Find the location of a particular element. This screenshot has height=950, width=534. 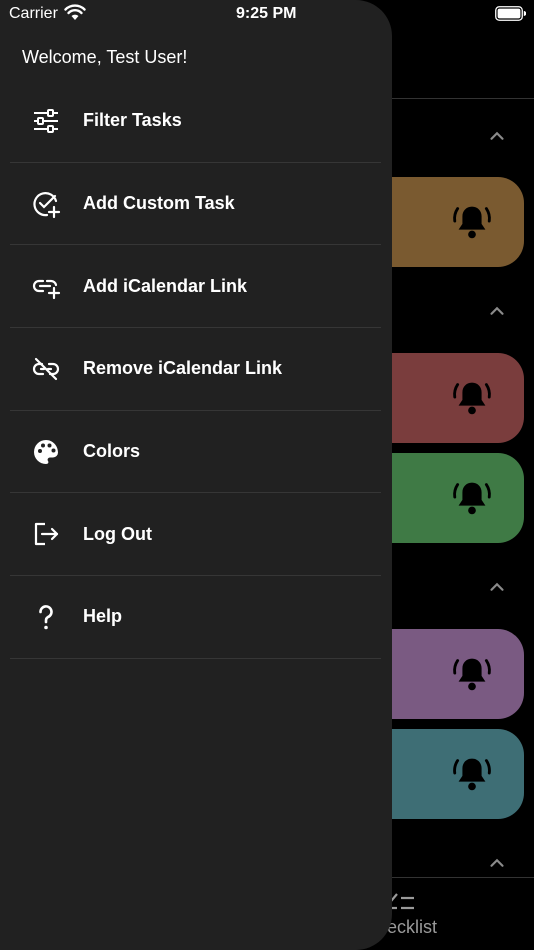

check-plus-icon is located at coordinates (46, 204).